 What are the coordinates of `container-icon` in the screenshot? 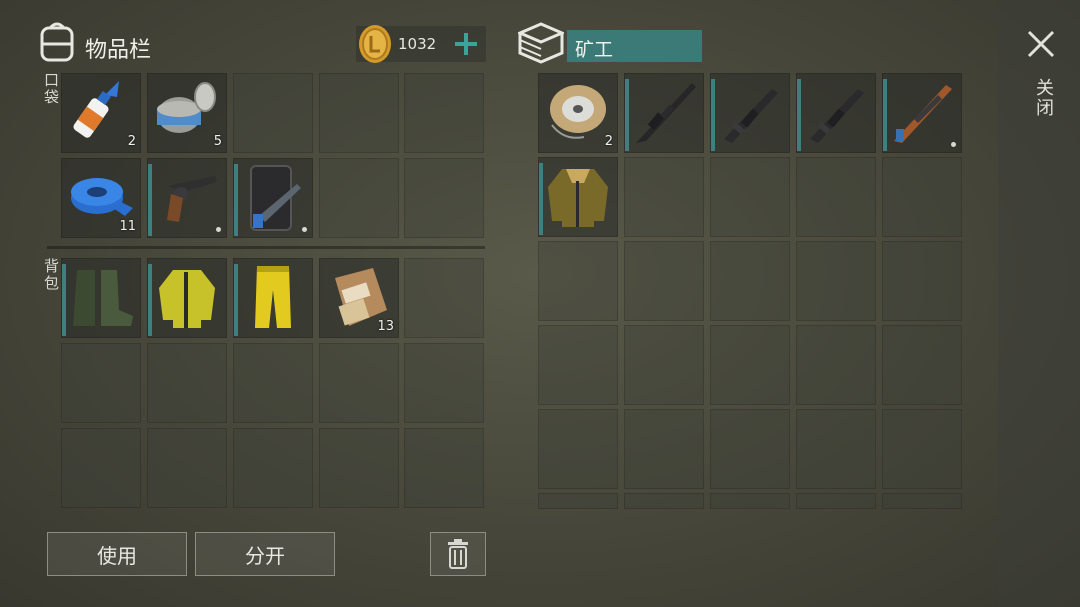 It's located at (541, 43).